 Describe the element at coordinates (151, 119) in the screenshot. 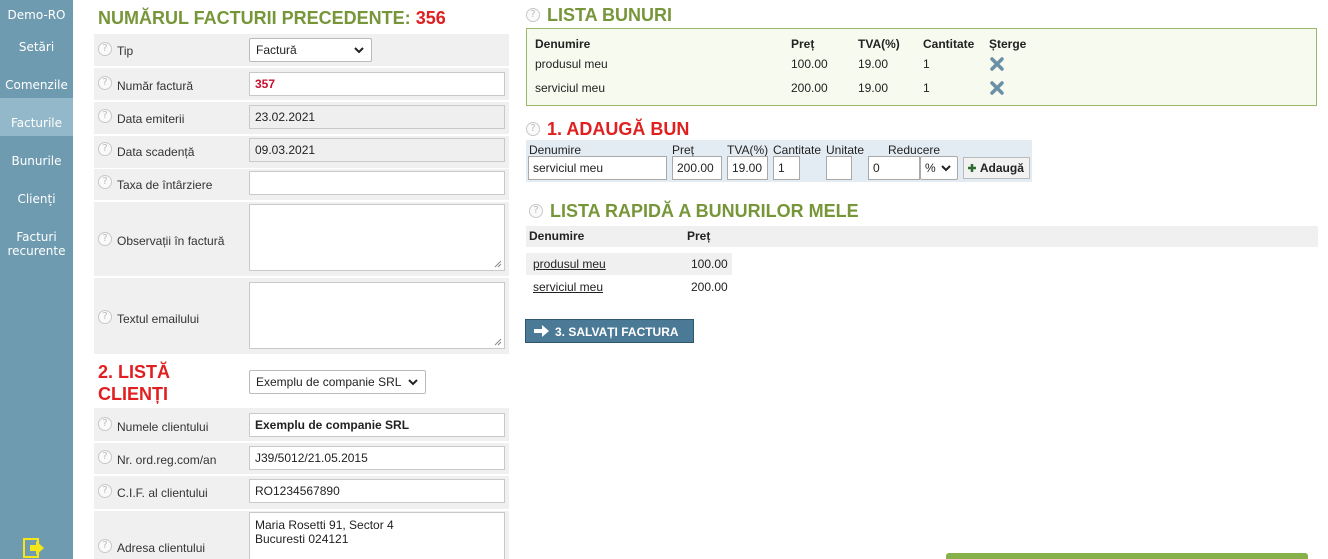

I see `issue-date-label: Data emiterii` at that location.